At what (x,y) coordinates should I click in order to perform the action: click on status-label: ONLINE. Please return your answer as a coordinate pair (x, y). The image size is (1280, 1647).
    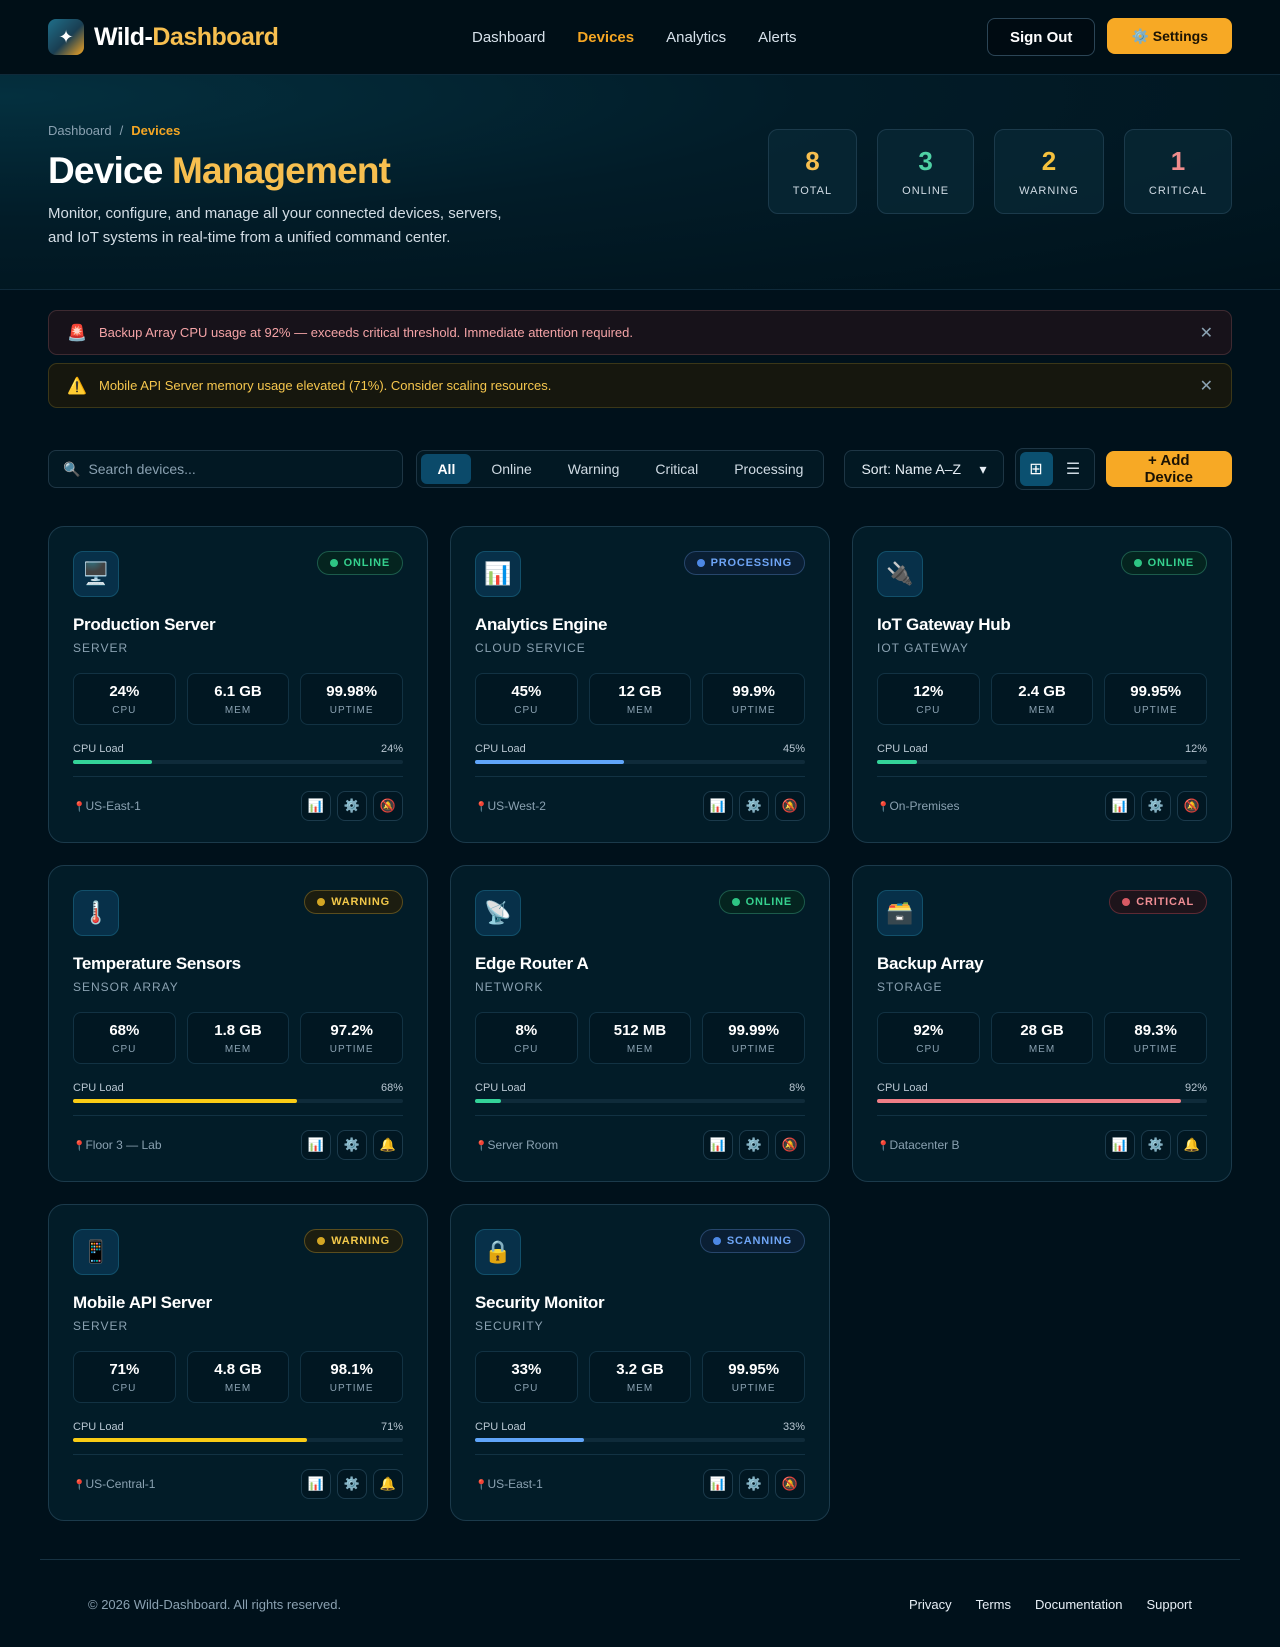
    Looking at the image, I should click on (768, 902).